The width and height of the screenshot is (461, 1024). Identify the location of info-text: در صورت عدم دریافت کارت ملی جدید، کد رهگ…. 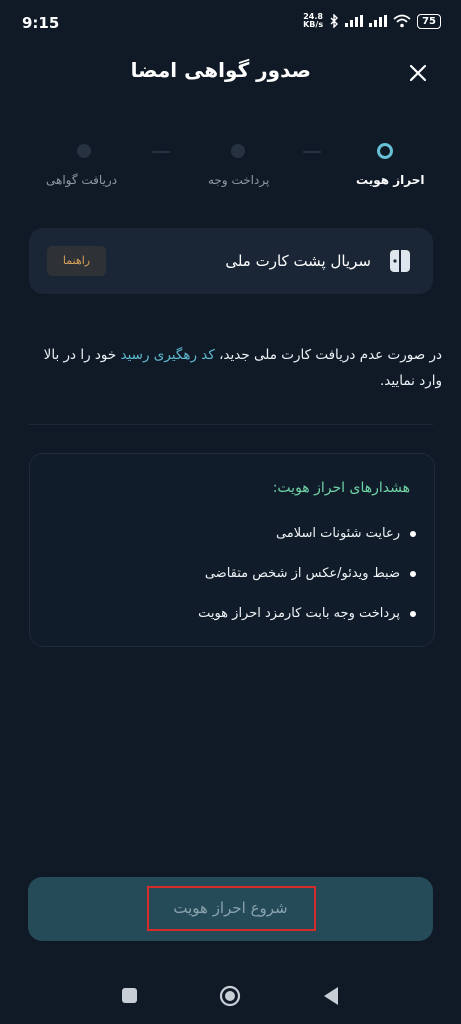
(242, 368).